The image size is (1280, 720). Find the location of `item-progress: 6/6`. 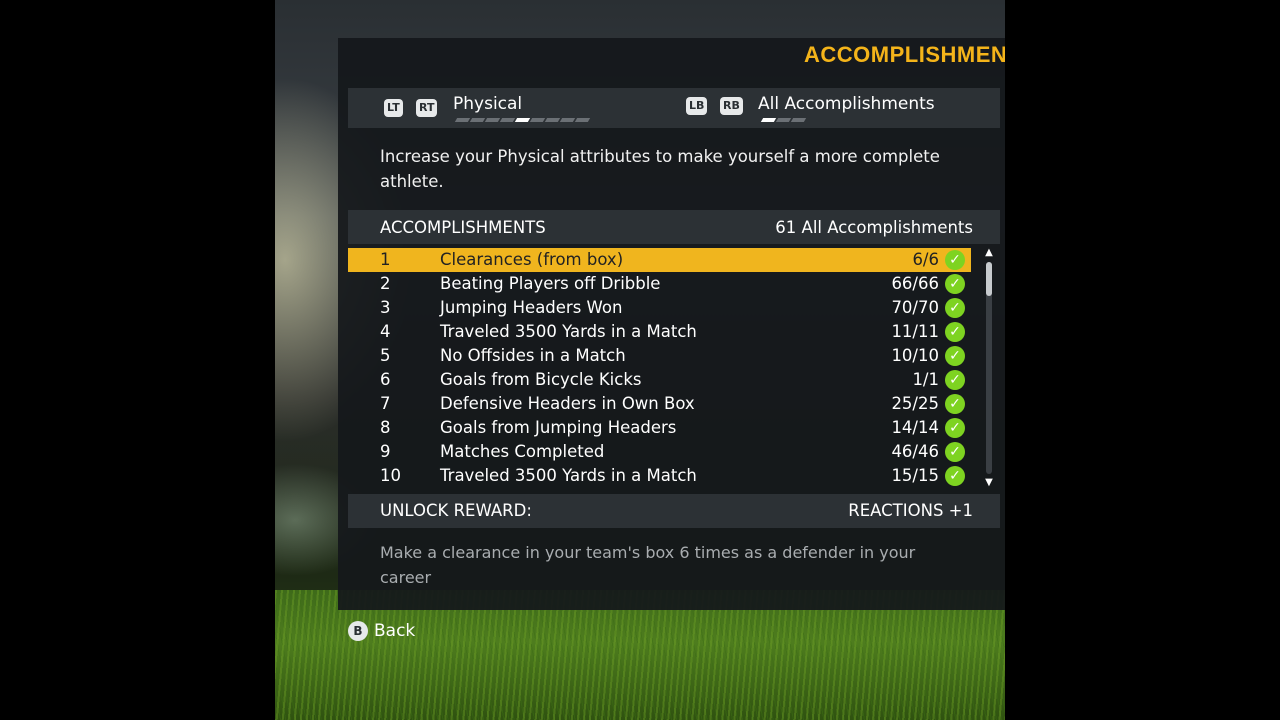

item-progress: 6/6 is located at coordinates (925, 259).